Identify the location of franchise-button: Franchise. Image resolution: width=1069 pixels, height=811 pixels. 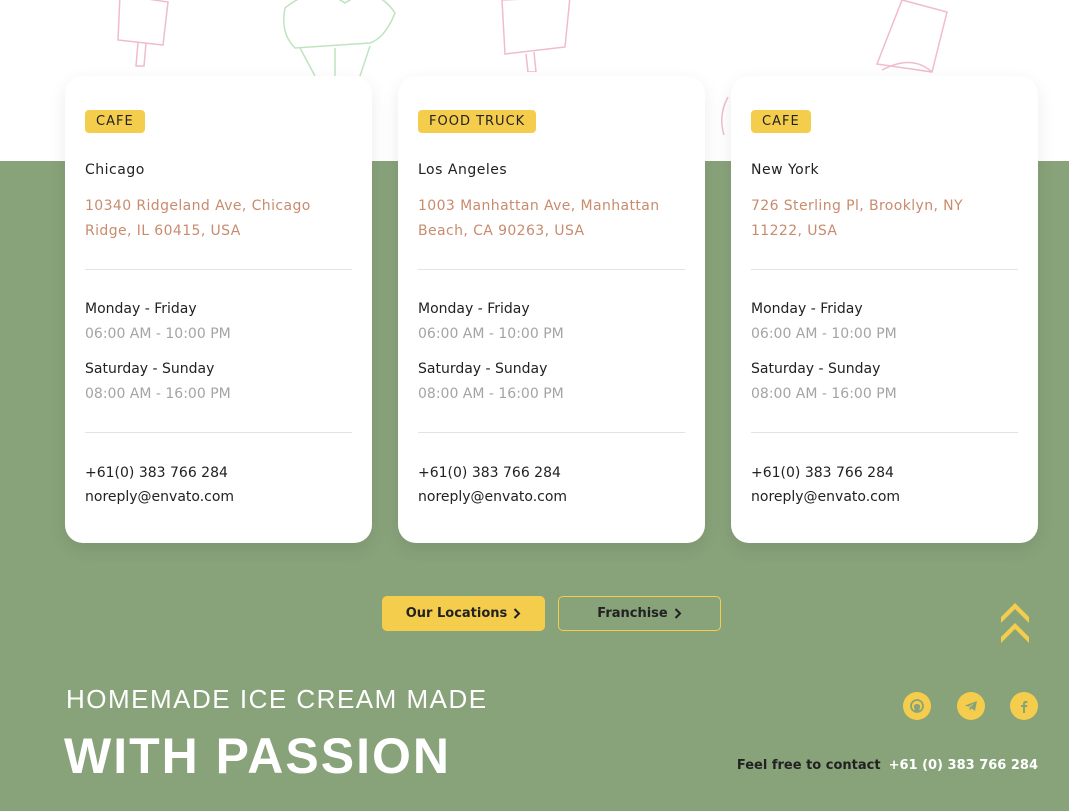
(639, 613).